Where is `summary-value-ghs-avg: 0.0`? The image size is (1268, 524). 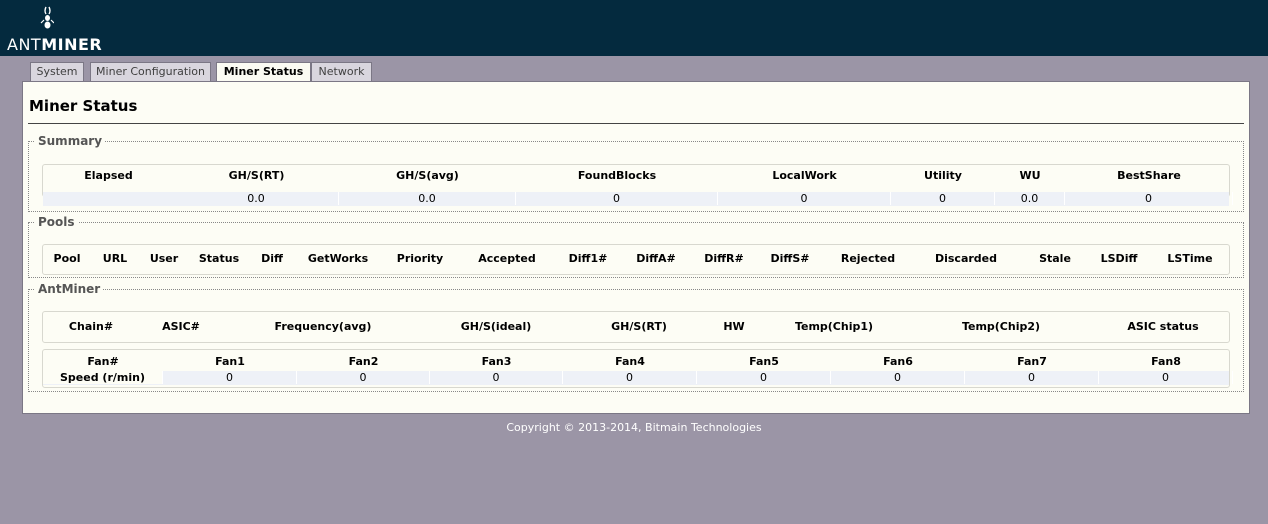
summary-value-ghs-avg: 0.0 is located at coordinates (427, 198).